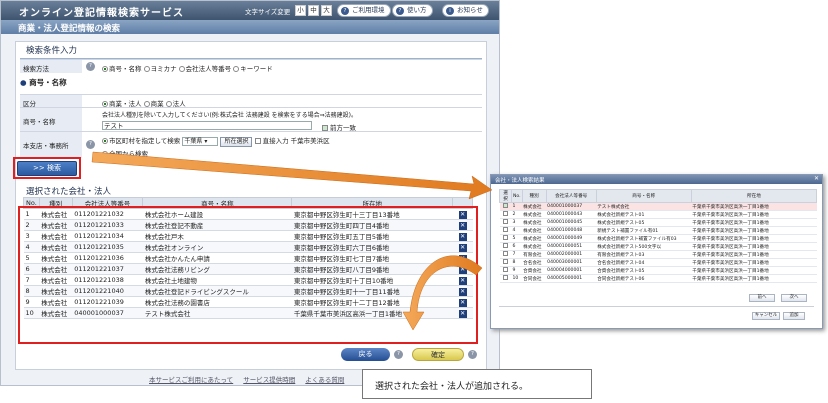 The width and height of the screenshot is (828, 403). I want to click on footer-link: サービス提供時間, so click(269, 380).